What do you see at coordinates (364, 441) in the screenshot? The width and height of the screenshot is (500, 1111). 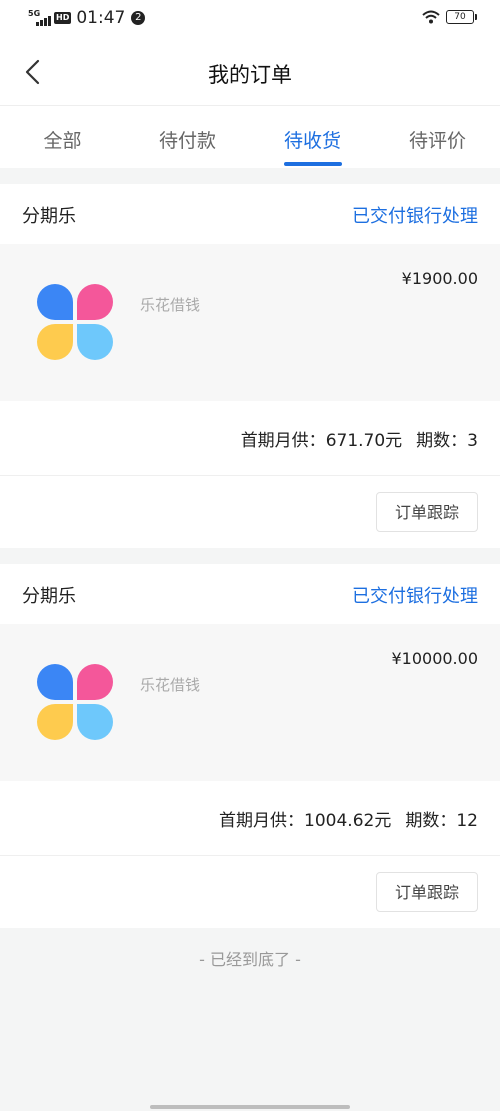 I see `first-payment-value: 671.70元` at bounding box center [364, 441].